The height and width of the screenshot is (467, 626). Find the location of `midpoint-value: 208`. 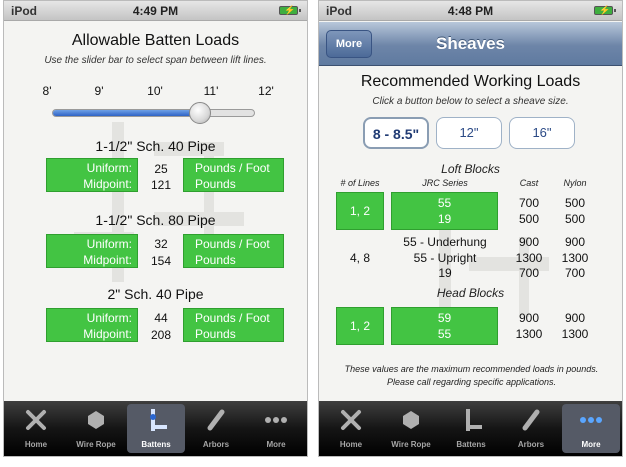

midpoint-value: 208 is located at coordinates (161, 335).